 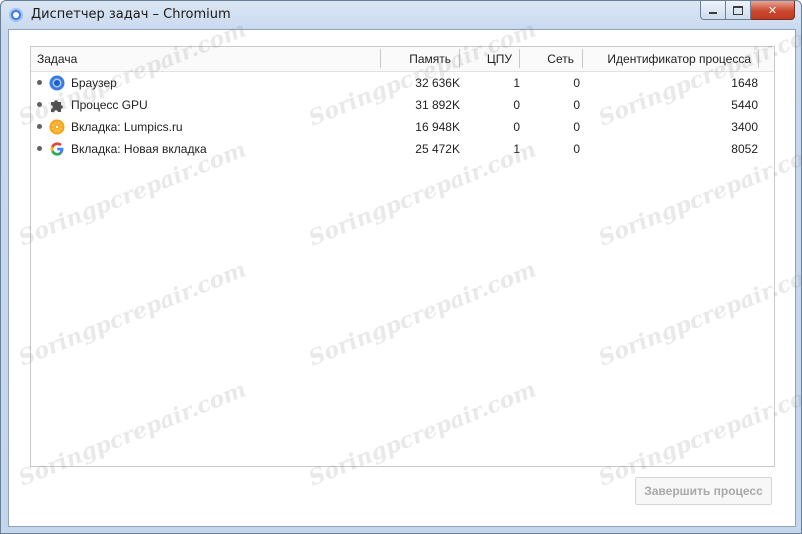 I want to click on column-separator, so click(x=758, y=58).